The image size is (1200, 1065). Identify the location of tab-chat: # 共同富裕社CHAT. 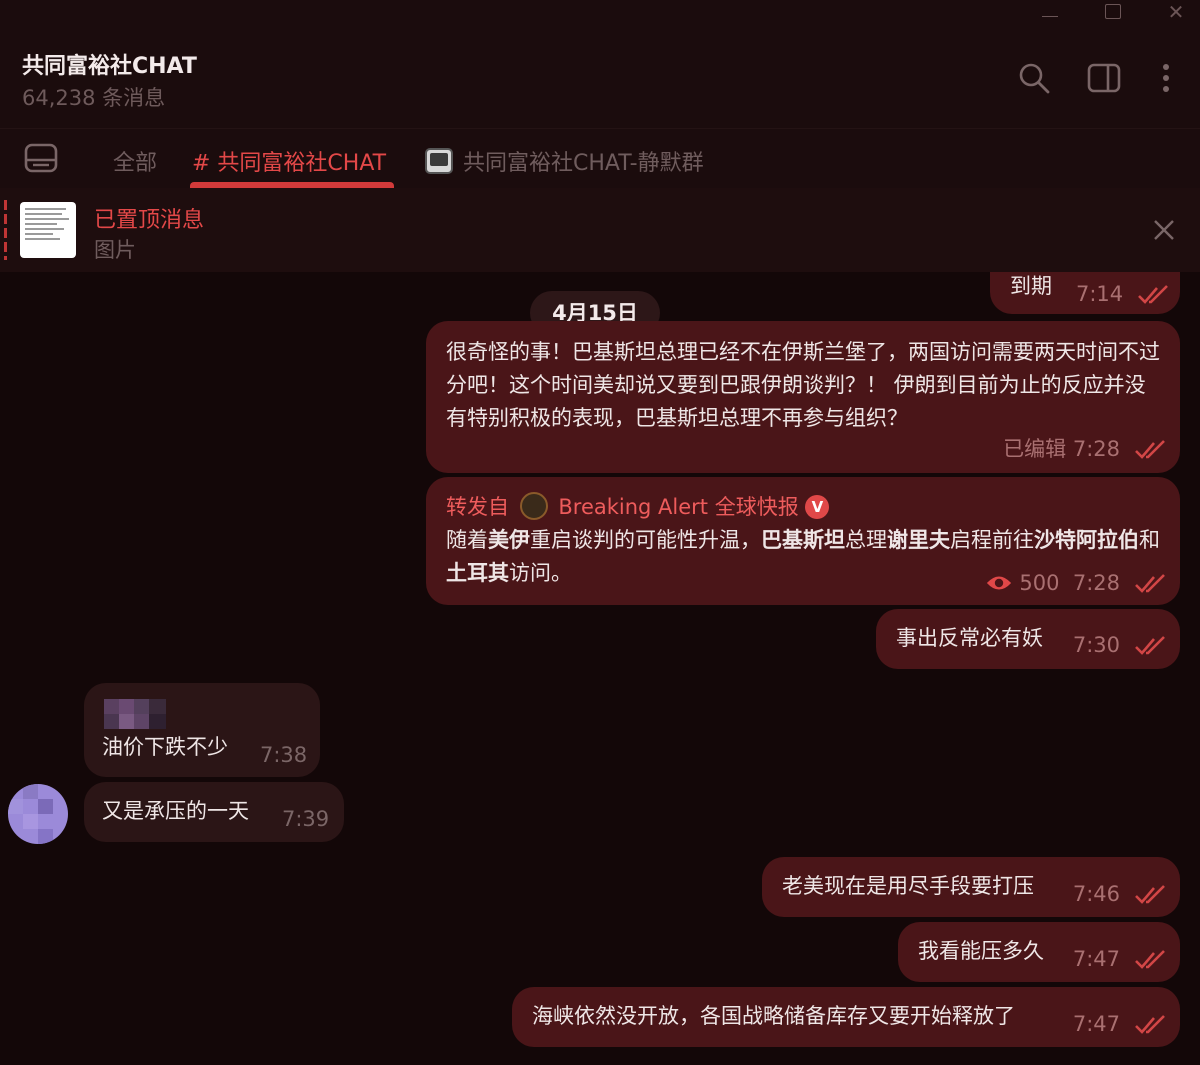
(289, 161).